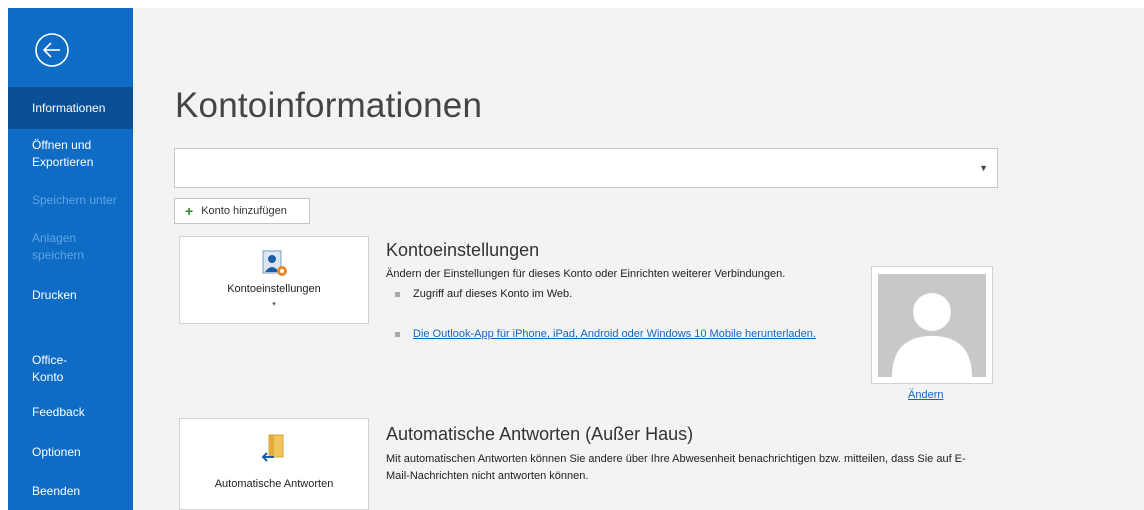  I want to click on list-item: Zugriff auf dieses Konto im Web., so click(483, 294).